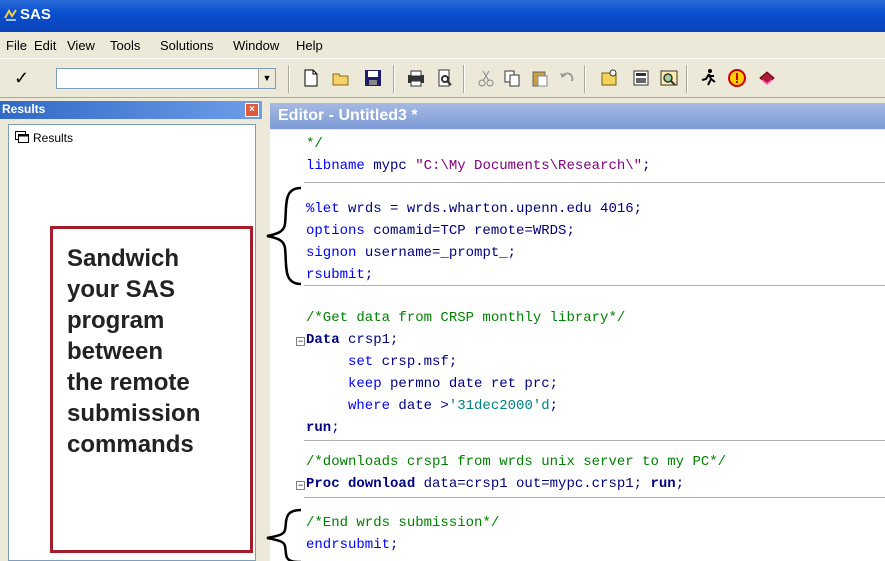 The image size is (885, 561). Describe the element at coordinates (440, 231) in the screenshot. I see `code-line-4: options comamid=TCP remote=WRDS;` at that location.